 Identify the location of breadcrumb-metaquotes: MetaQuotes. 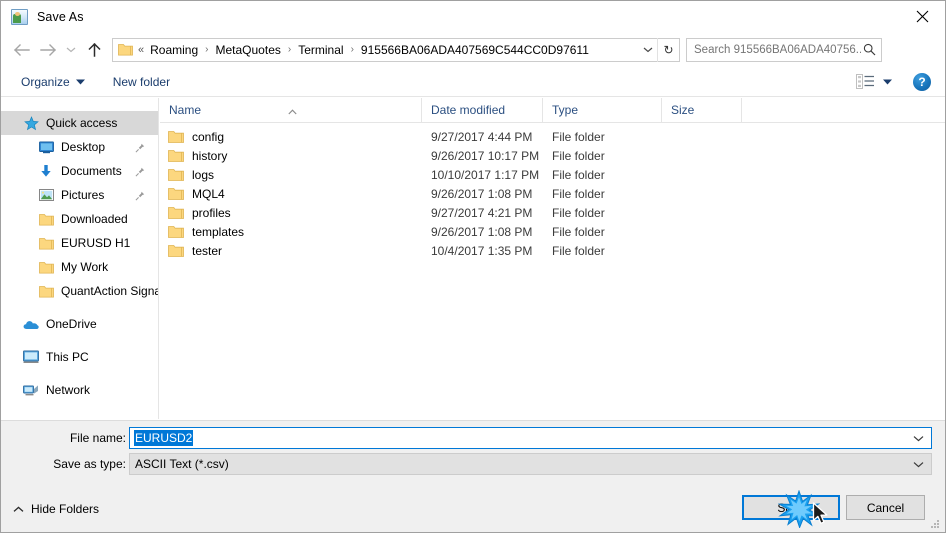
(248, 50).